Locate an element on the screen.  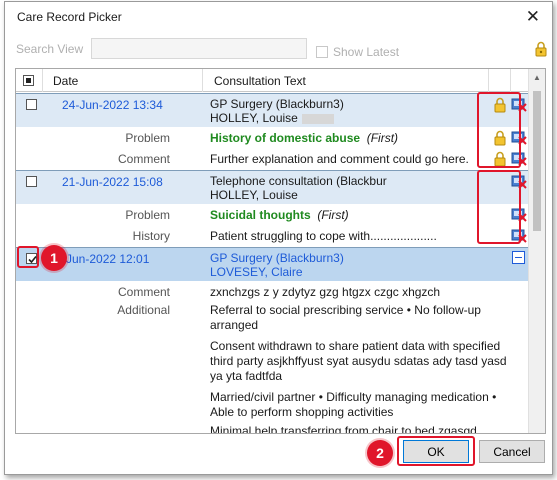
grid-header: Date Consultation Text is located at coordinates (280, 80).